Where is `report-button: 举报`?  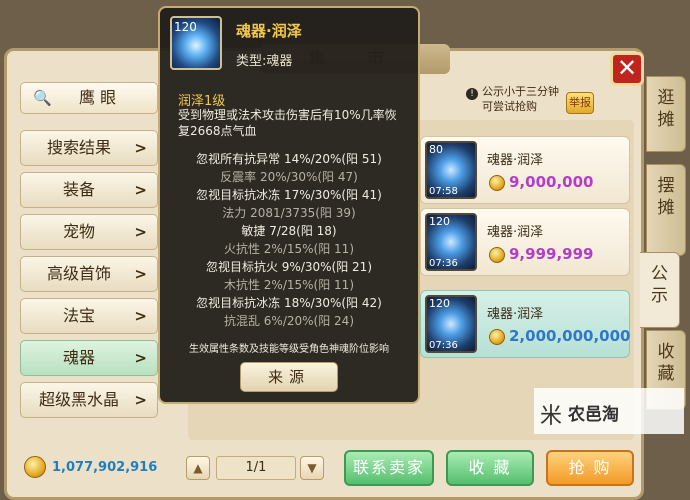 report-button: 举报 is located at coordinates (580, 103).